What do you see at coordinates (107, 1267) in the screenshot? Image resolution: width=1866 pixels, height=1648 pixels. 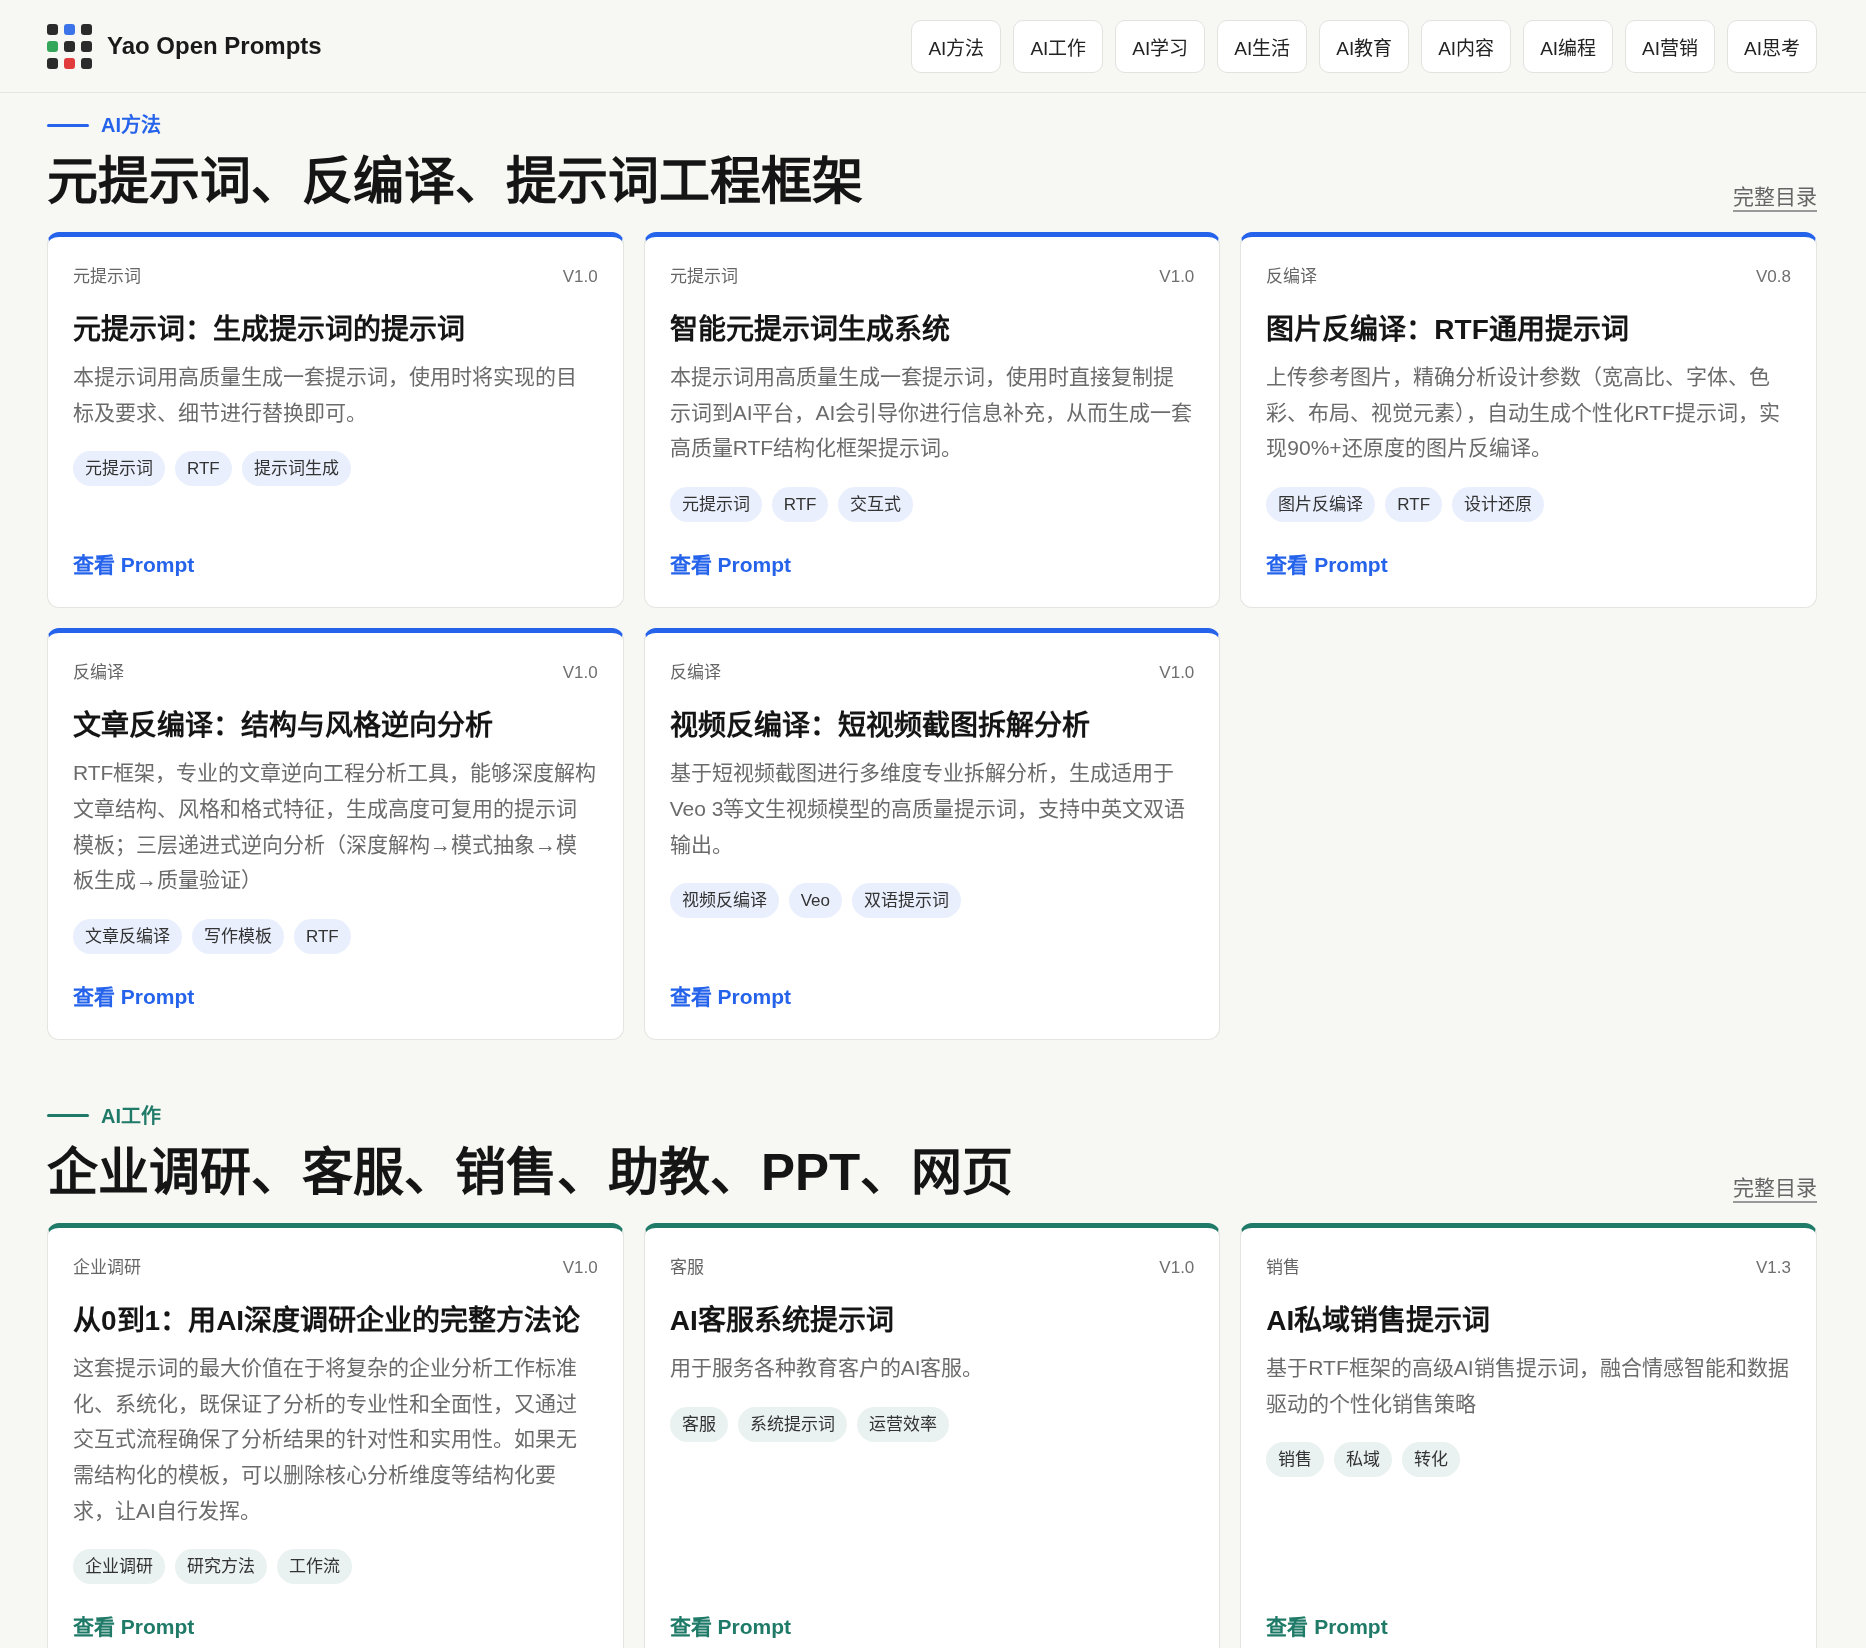 I see `card-category: 企业调研` at bounding box center [107, 1267].